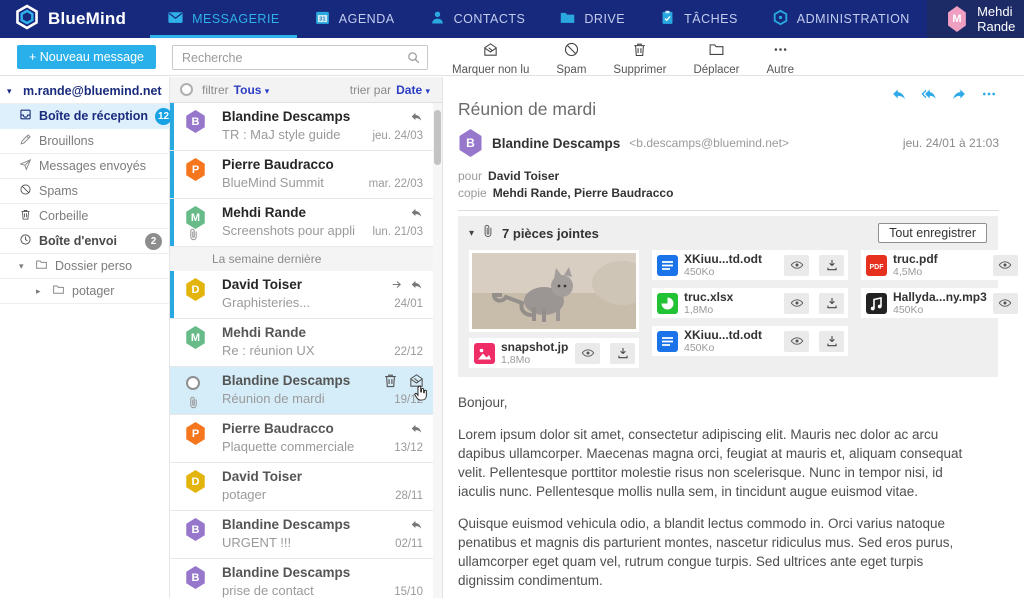 The image size is (1024, 598). I want to click on filter-dropdown: Tous ▾, so click(252, 90).